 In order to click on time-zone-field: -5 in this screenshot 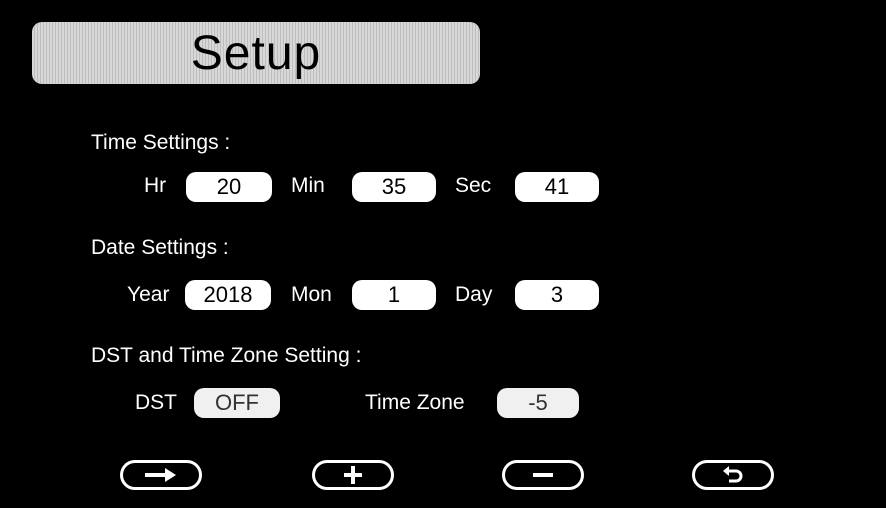, I will do `click(538, 403)`.